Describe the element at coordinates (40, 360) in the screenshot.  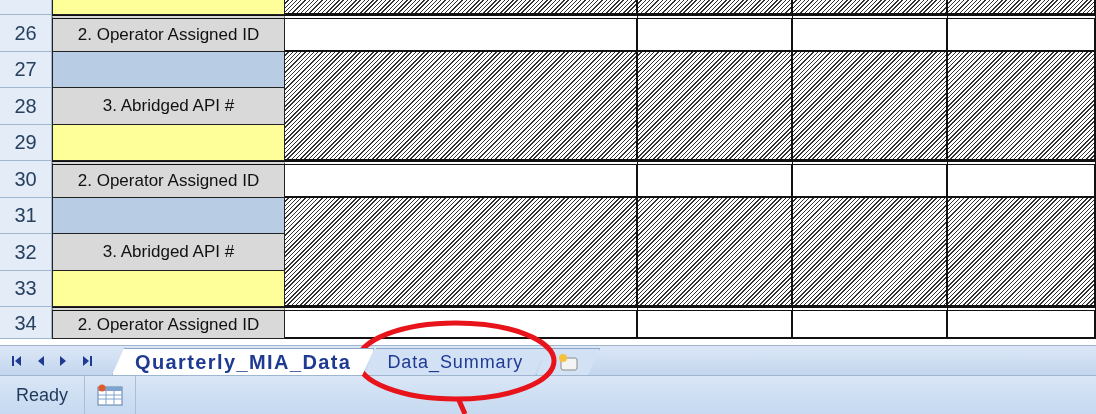
I see `previous-sheet-icon` at that location.